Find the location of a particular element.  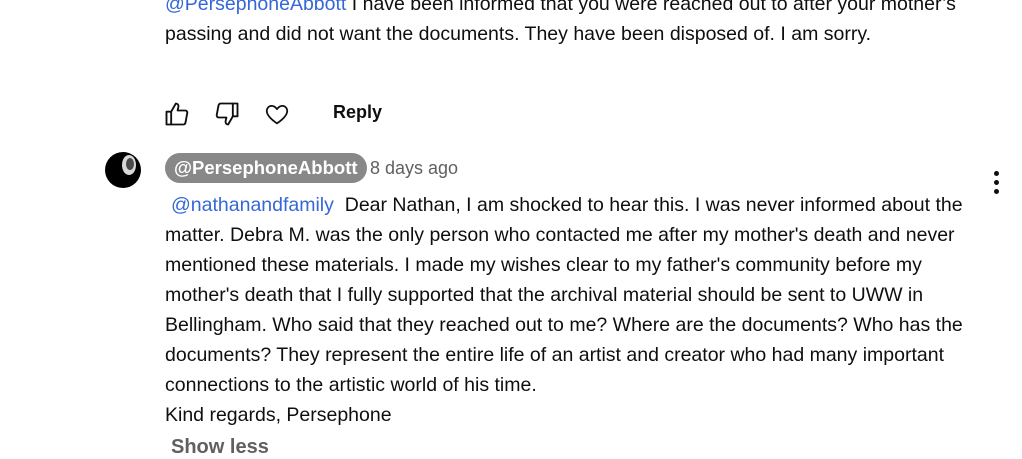

heart-button is located at coordinates (277, 114).